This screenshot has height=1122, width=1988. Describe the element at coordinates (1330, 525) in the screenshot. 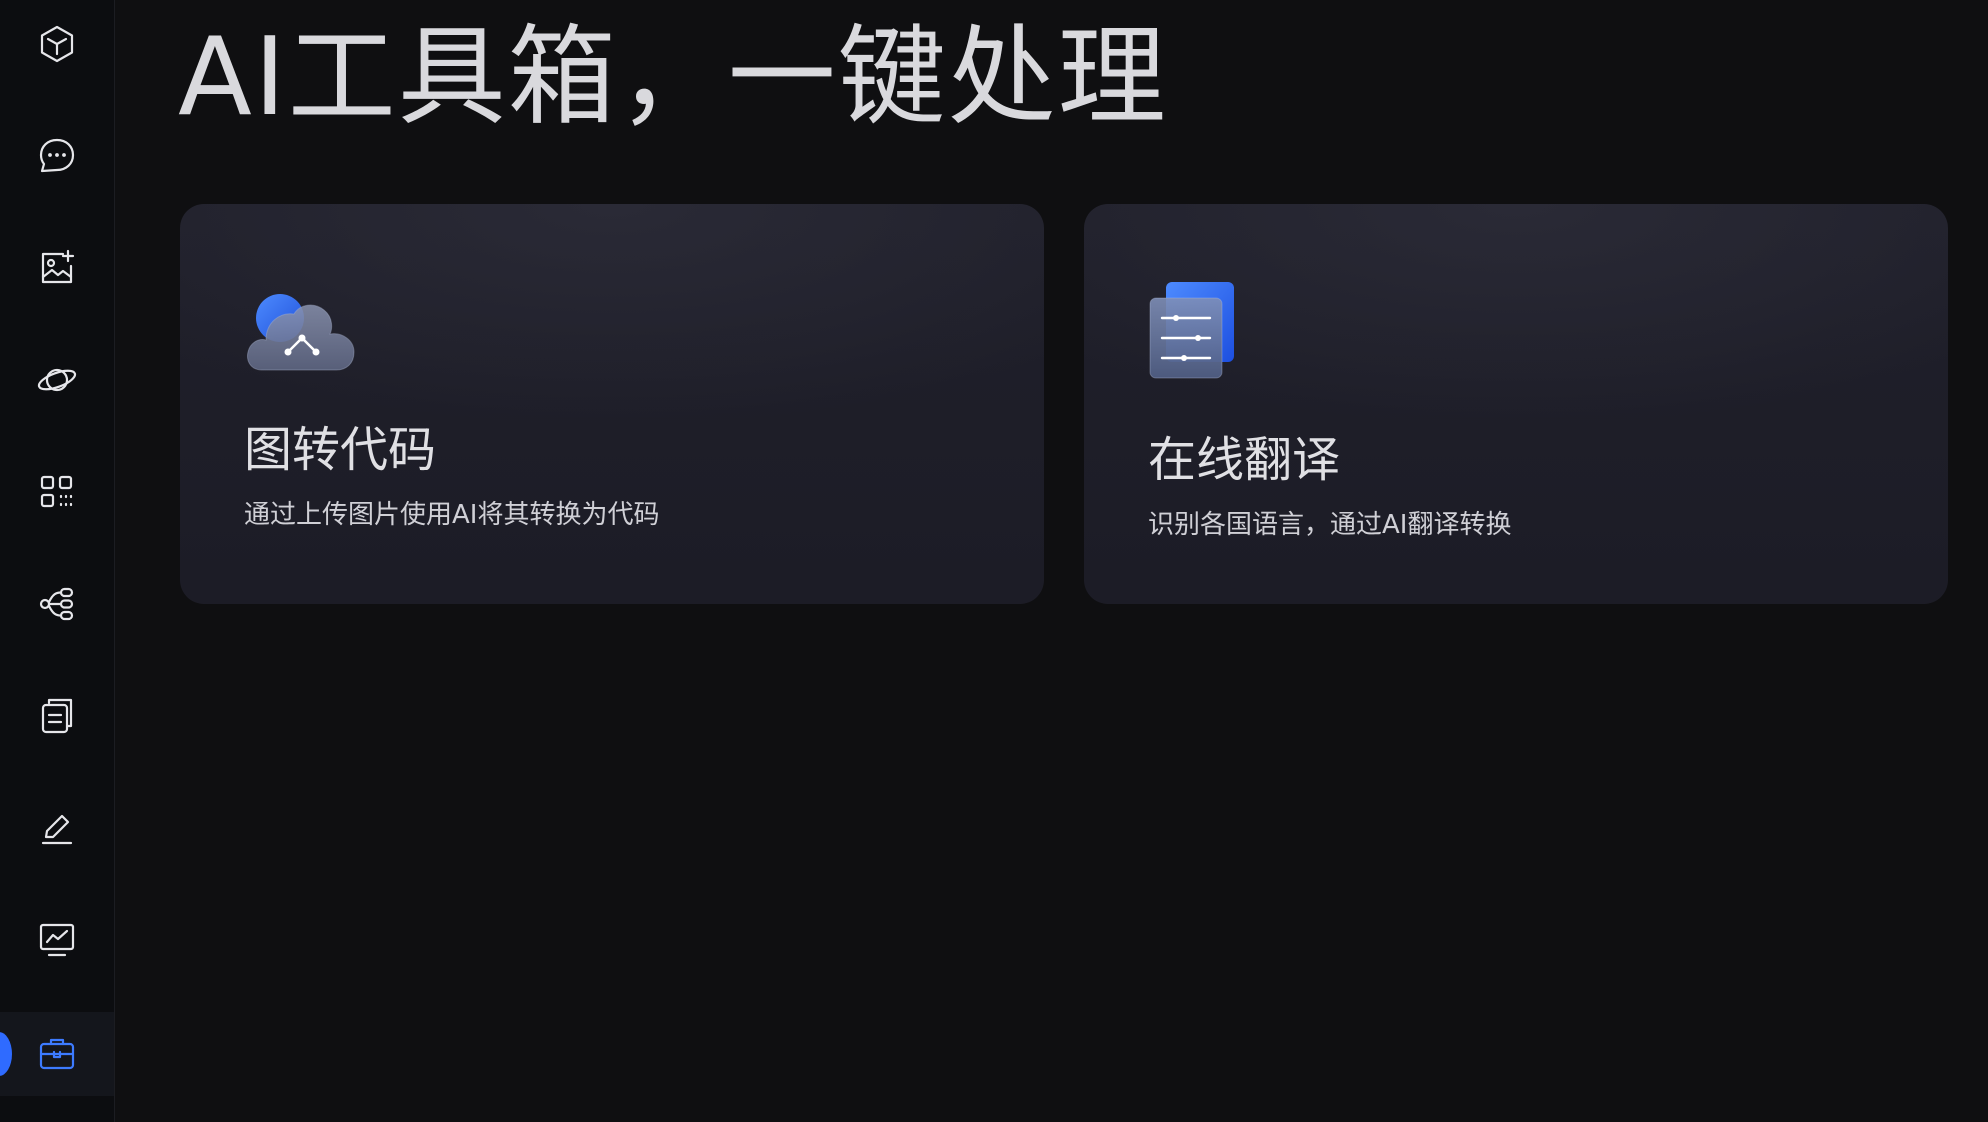

I see `tool-card-description: 识别各国语言，通过AI翻译转换` at that location.